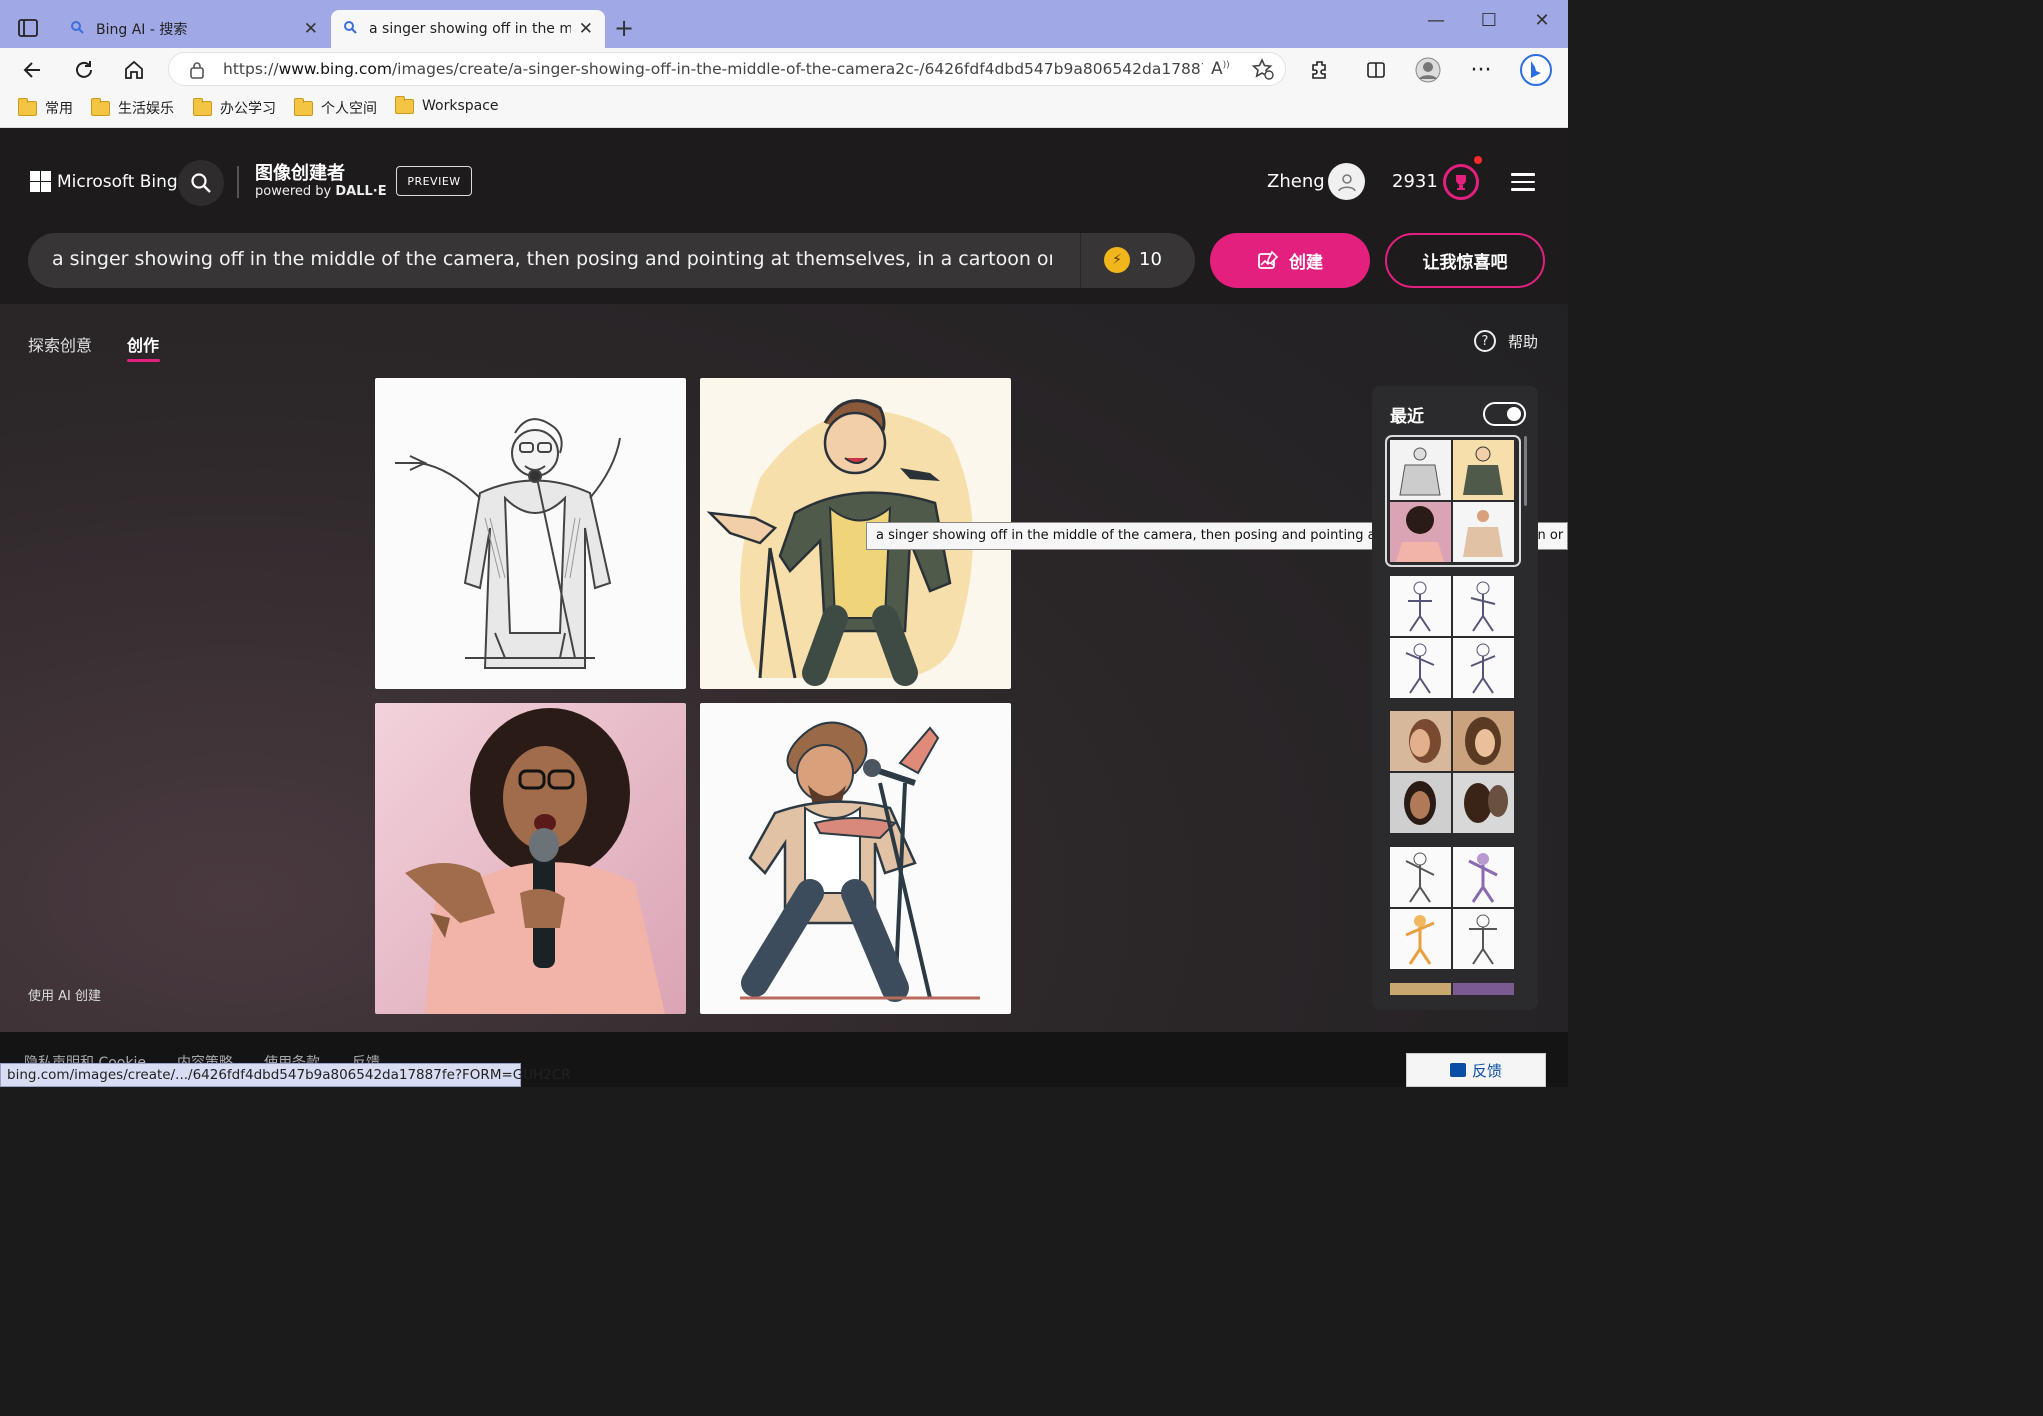 This screenshot has width=2043, height=1416. Describe the element at coordinates (1489, 20) in the screenshot. I see `maximize-icon: ☐` at that location.